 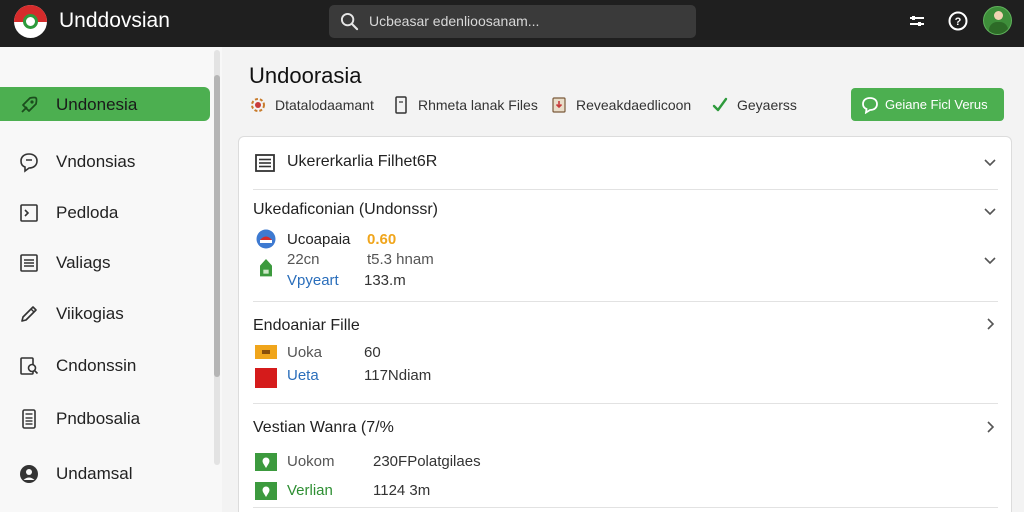 I want to click on row-name: Vpyeart, so click(x=313, y=280).